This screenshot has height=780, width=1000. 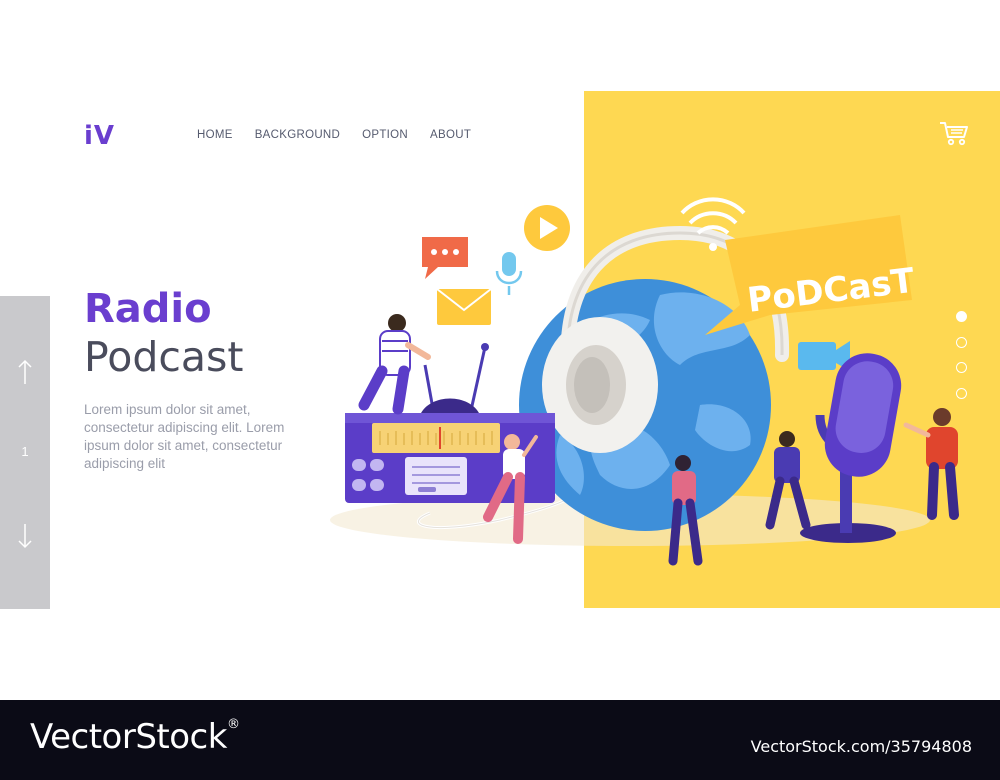 I want to click on nav-option: OPTION, so click(x=385, y=135).